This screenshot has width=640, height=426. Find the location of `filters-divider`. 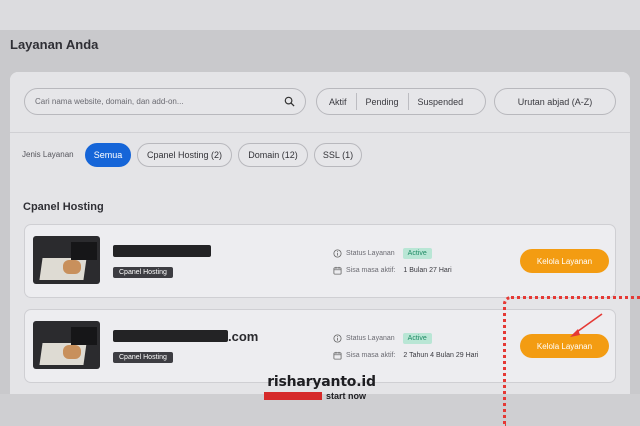

filters-divider is located at coordinates (320, 132).